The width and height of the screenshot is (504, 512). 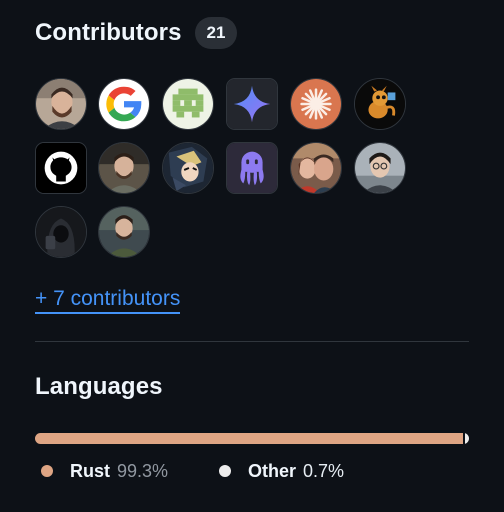 I want to click on avatar-octopus, so click(x=252, y=168).